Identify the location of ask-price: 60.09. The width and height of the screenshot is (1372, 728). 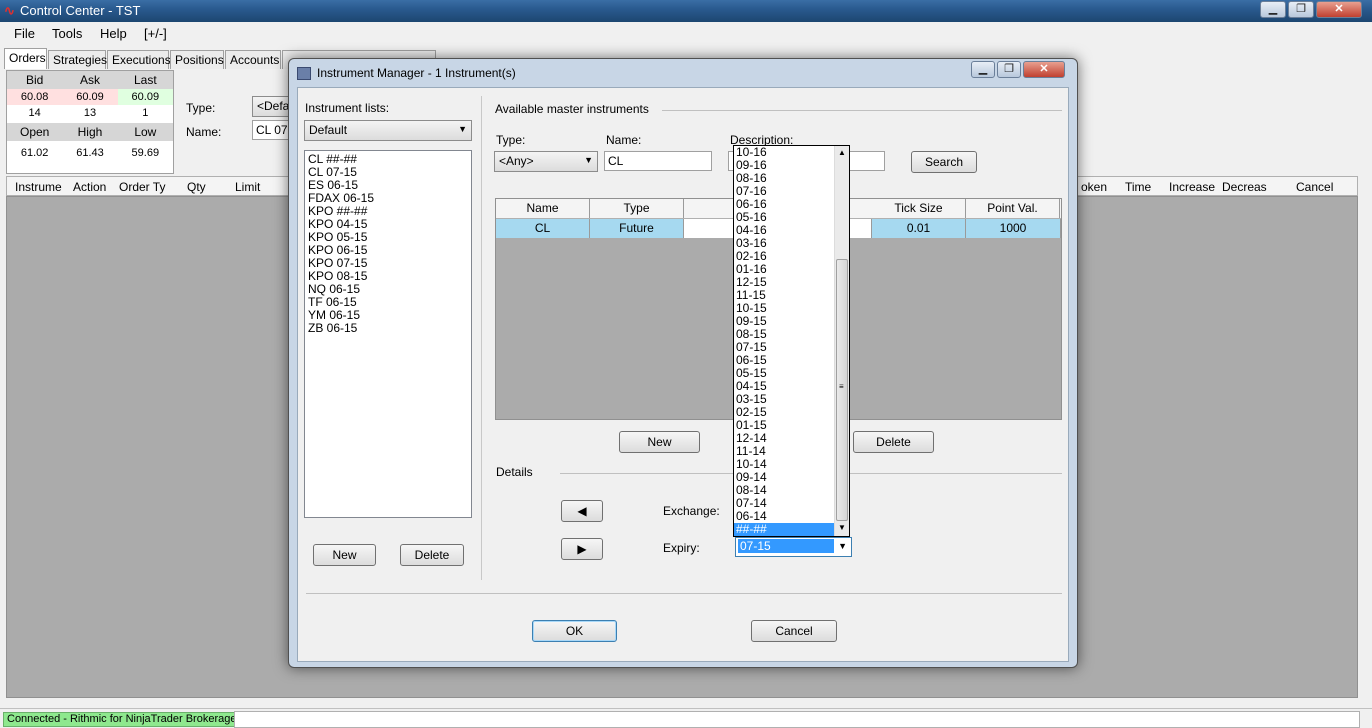
(90, 97).